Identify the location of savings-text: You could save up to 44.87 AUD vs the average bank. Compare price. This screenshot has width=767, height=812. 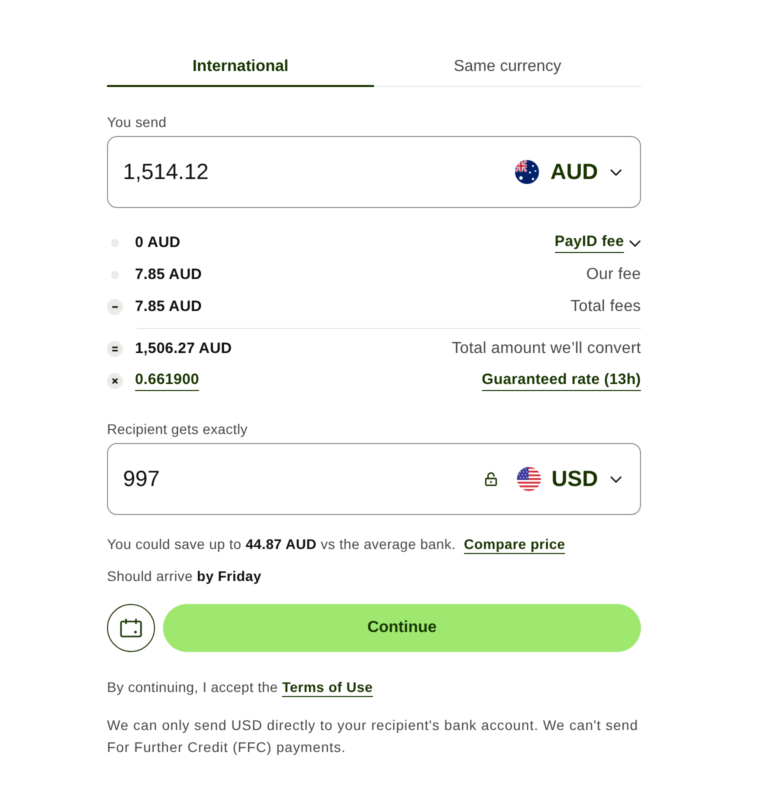
(336, 544).